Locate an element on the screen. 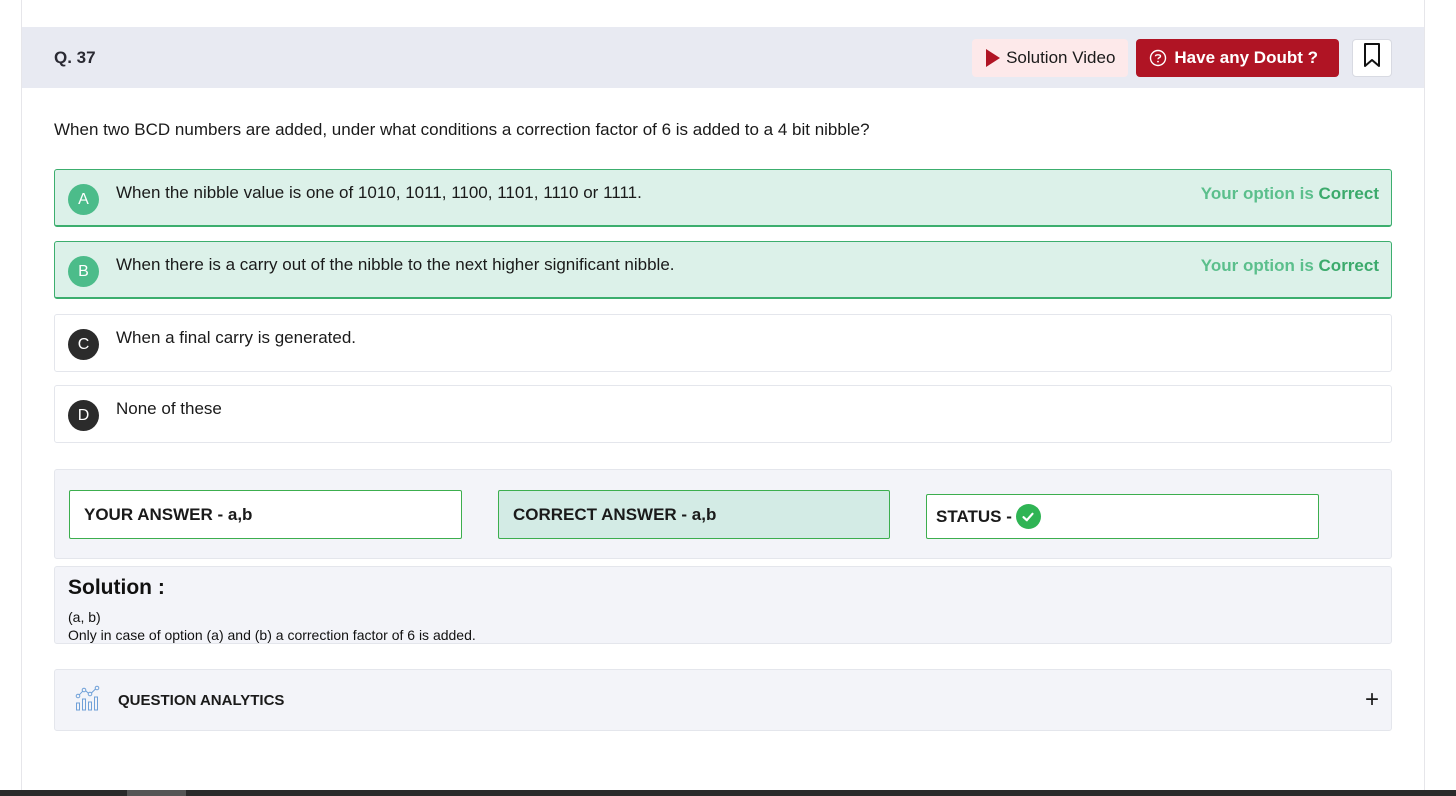  have-doubt-label: Have any Doubt ? is located at coordinates (1246, 57).